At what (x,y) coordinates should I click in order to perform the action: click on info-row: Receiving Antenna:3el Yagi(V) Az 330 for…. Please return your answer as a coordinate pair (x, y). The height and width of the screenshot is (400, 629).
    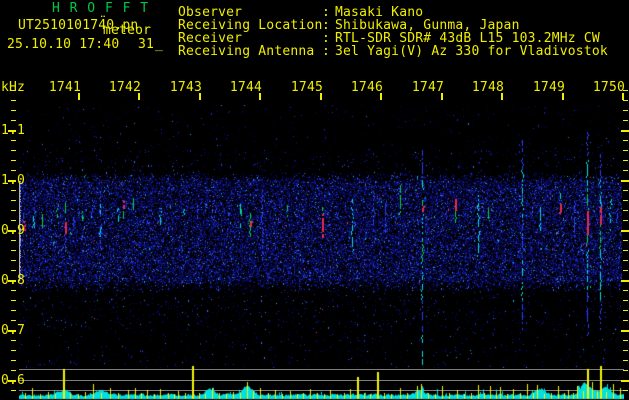
    Looking at the image, I should click on (403, 51).